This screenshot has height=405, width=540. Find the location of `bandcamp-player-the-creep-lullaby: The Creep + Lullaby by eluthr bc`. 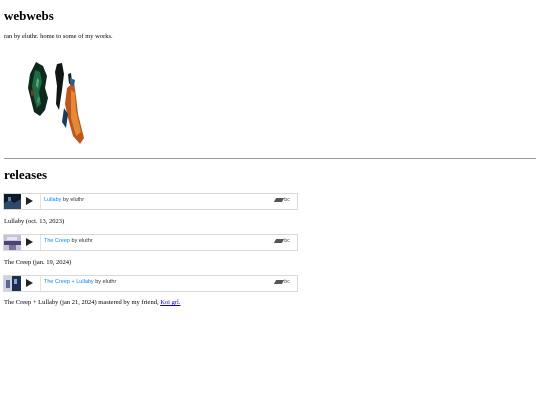

bandcamp-player-the-creep-lullaby: The Creep + Lullaby by eluthr bc is located at coordinates (150, 283).